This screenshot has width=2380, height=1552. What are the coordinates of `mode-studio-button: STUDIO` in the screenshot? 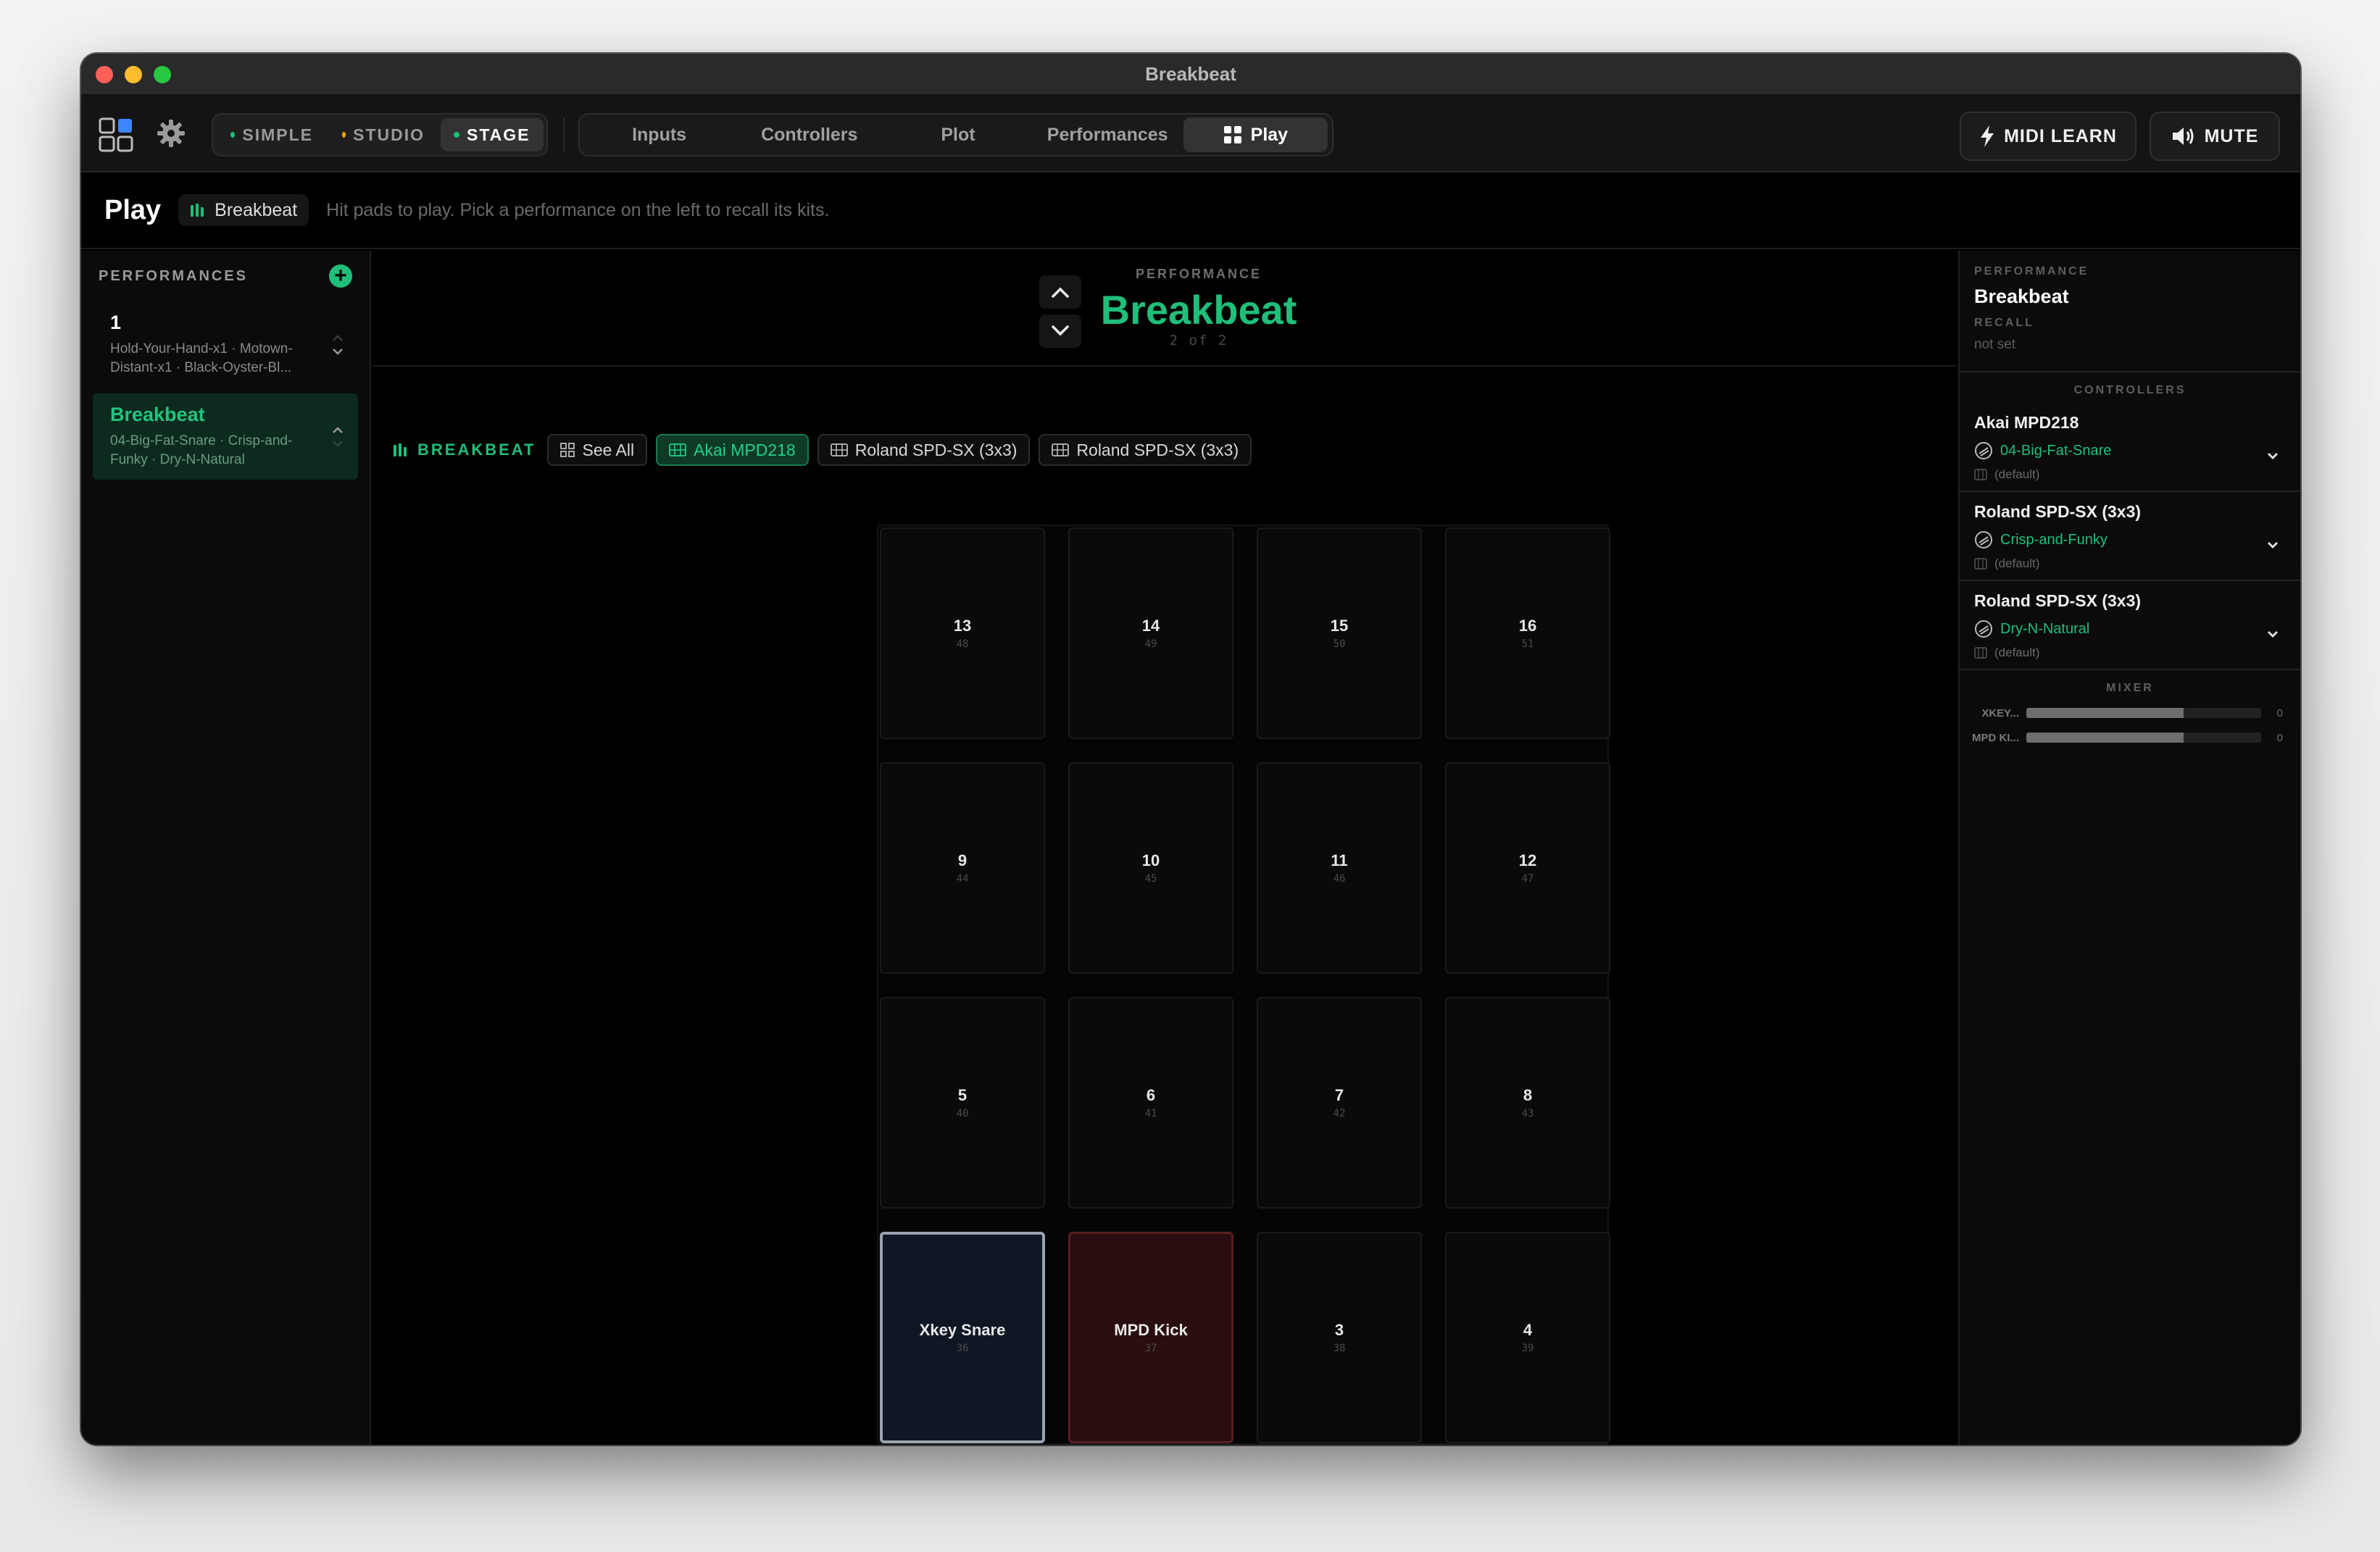 It's located at (384, 134).